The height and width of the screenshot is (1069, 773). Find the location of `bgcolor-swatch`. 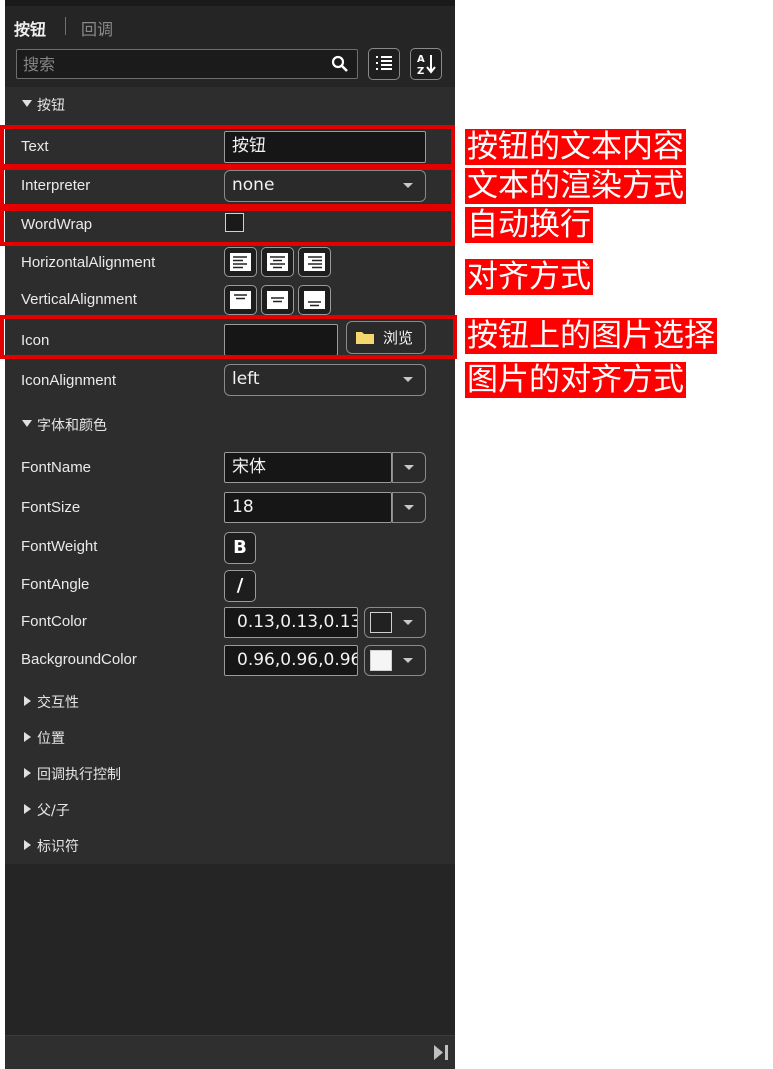

bgcolor-swatch is located at coordinates (381, 660).